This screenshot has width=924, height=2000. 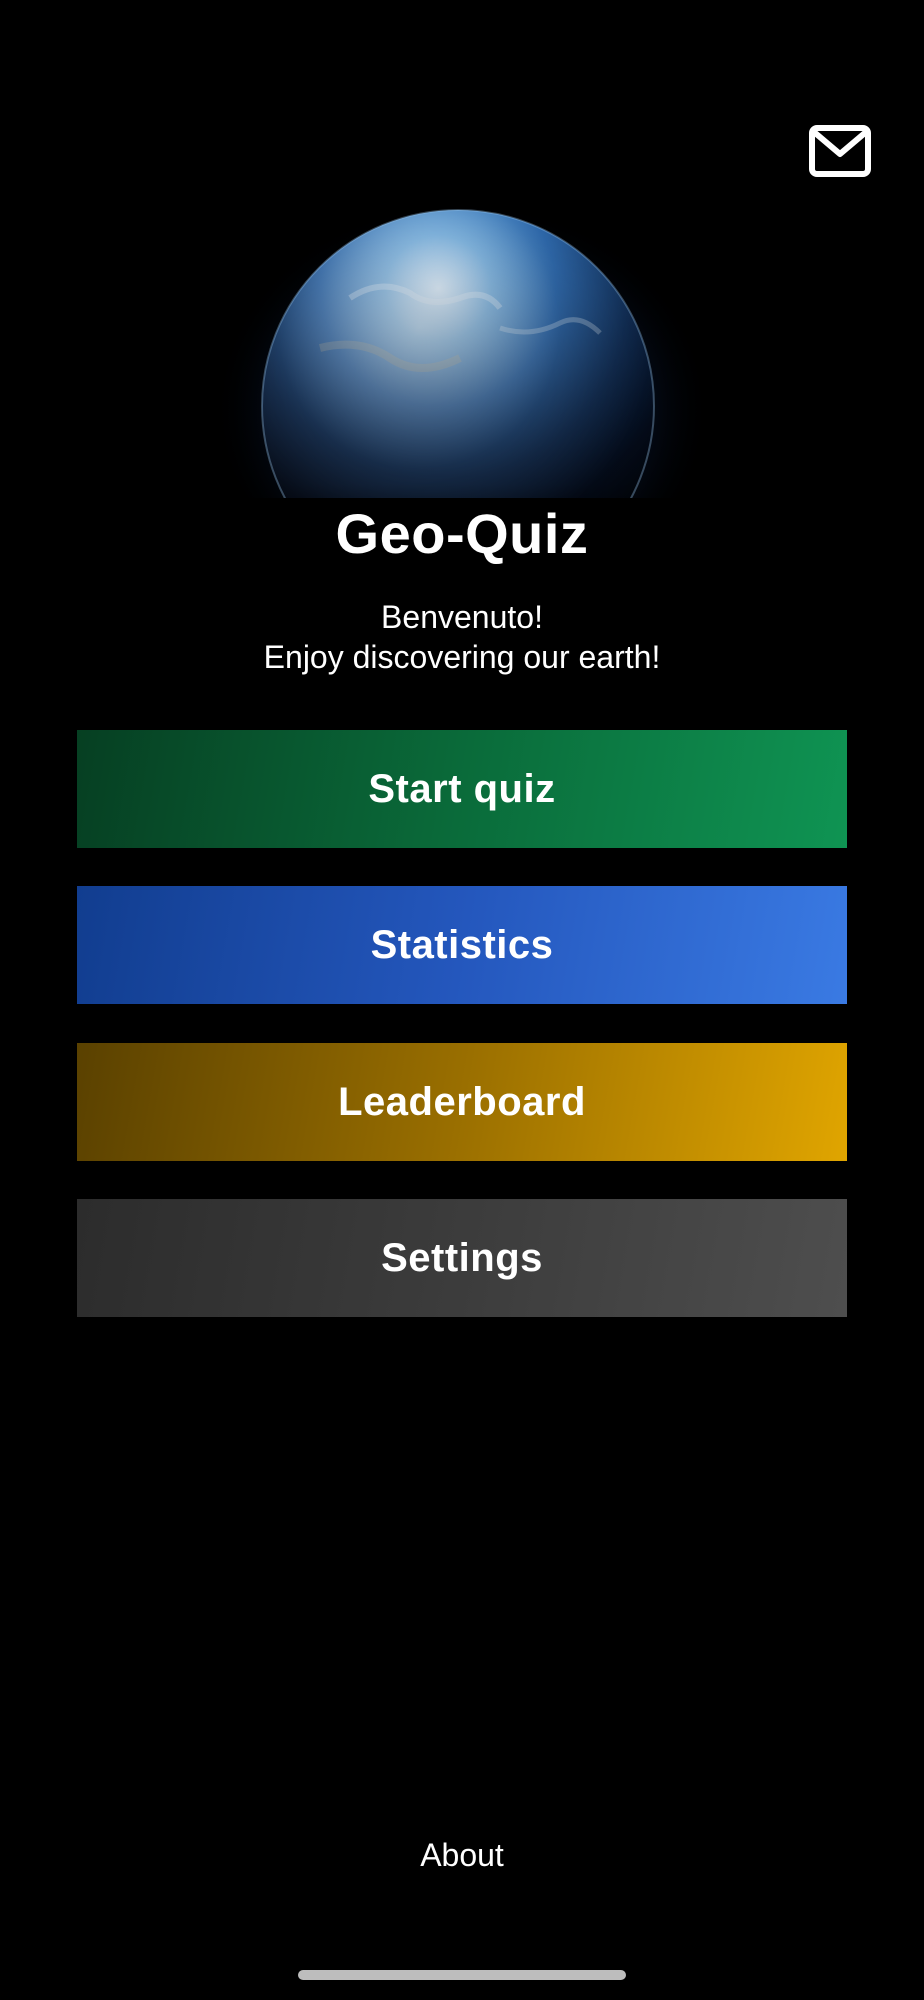 I want to click on app-title: Geo-Quiz, so click(x=462, y=533).